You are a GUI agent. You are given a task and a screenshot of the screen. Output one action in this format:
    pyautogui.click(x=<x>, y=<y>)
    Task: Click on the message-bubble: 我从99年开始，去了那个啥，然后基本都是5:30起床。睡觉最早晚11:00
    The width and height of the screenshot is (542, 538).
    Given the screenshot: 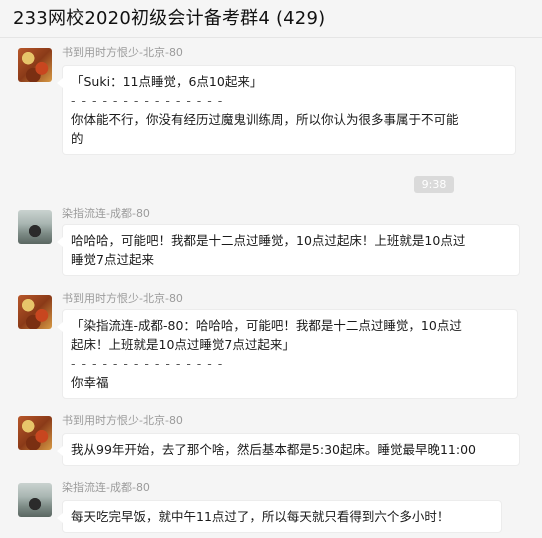 What is the action you would take?
    pyautogui.click(x=288, y=449)
    